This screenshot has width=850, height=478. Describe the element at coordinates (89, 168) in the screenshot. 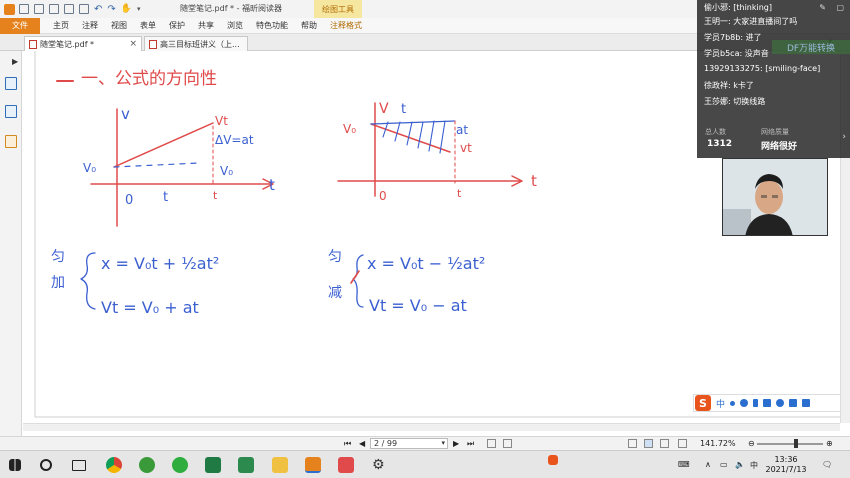

I see `left-v0-label: V₀` at that location.